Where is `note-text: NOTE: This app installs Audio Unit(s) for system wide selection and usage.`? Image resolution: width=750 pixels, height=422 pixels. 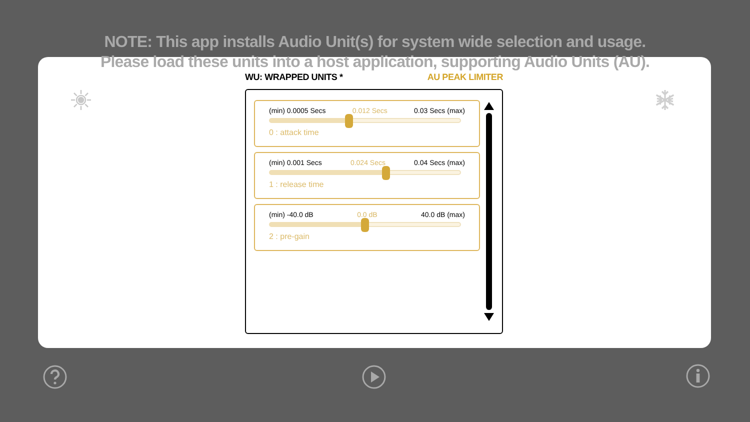 note-text: NOTE: This app installs Audio Unit(s) for system wide selection and usage. is located at coordinates (375, 43).